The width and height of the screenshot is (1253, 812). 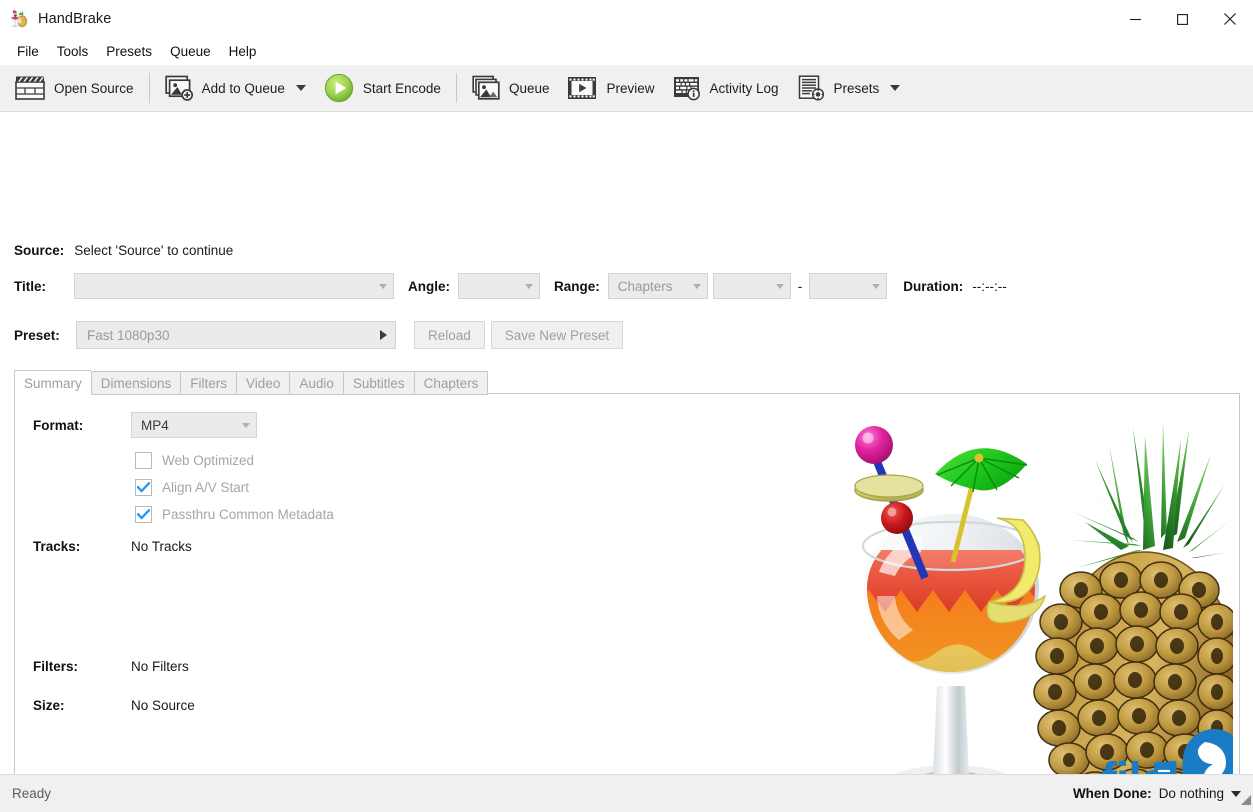 I want to click on source-row: Source: Select 'Source' to continue, so click(x=123, y=250).